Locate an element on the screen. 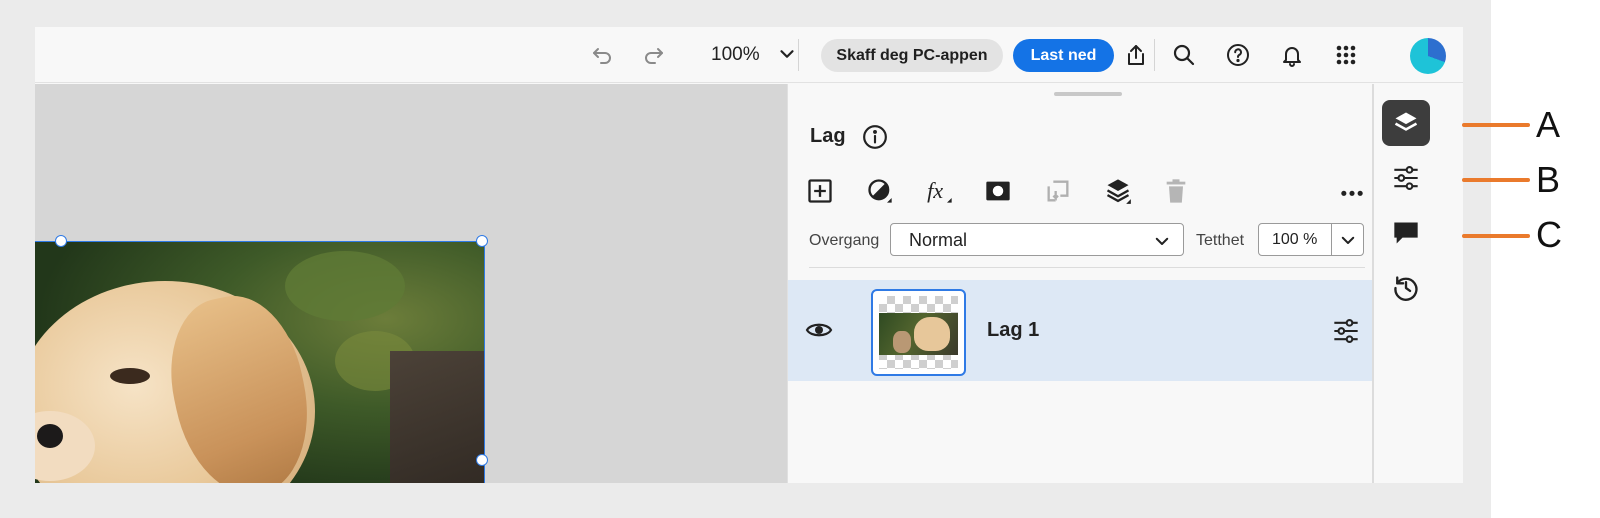  top-bar: 100% Skaff deg PC-appen Last ned is located at coordinates (749, 55).